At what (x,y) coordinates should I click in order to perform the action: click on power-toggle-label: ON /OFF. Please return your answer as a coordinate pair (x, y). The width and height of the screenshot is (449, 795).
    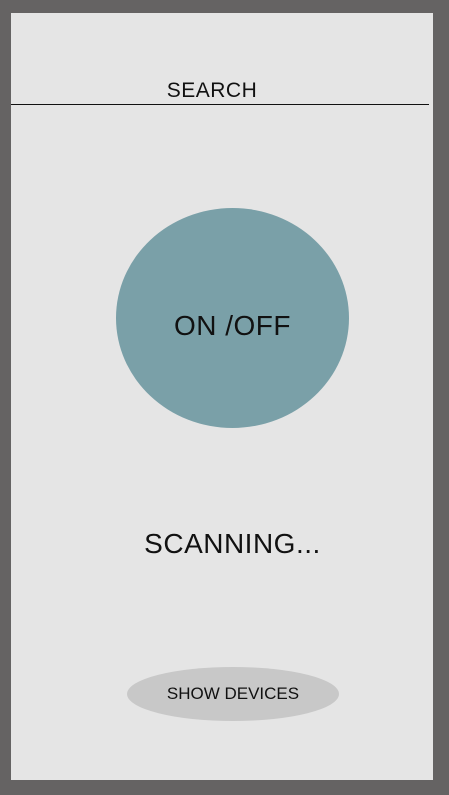
    Looking at the image, I should click on (232, 325).